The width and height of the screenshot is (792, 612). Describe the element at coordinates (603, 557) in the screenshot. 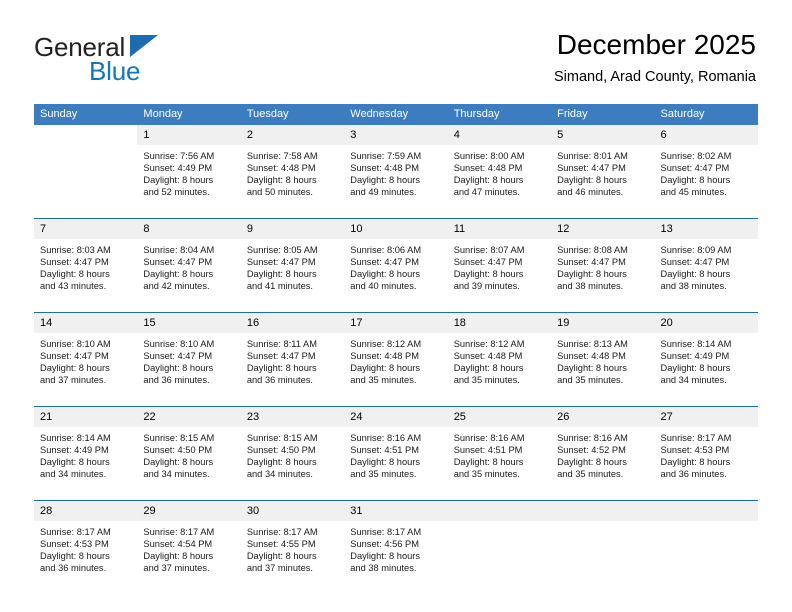

I see `day-detail-empty` at that location.